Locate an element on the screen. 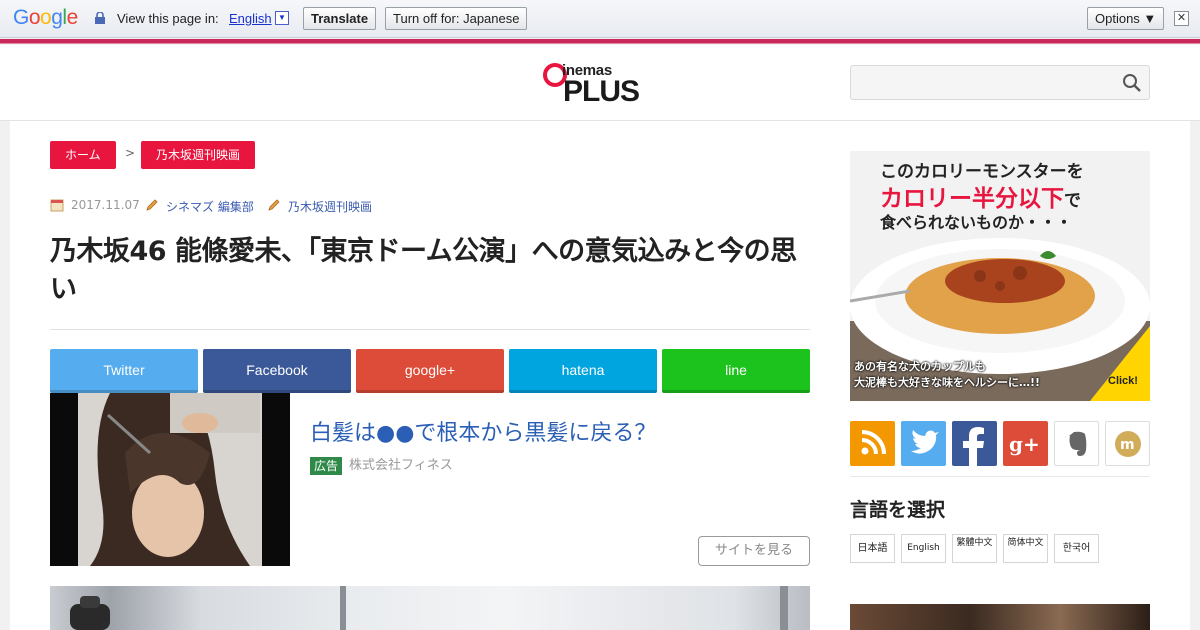 This screenshot has width=1200, height=630. article-photo-scene is located at coordinates (429, 608).